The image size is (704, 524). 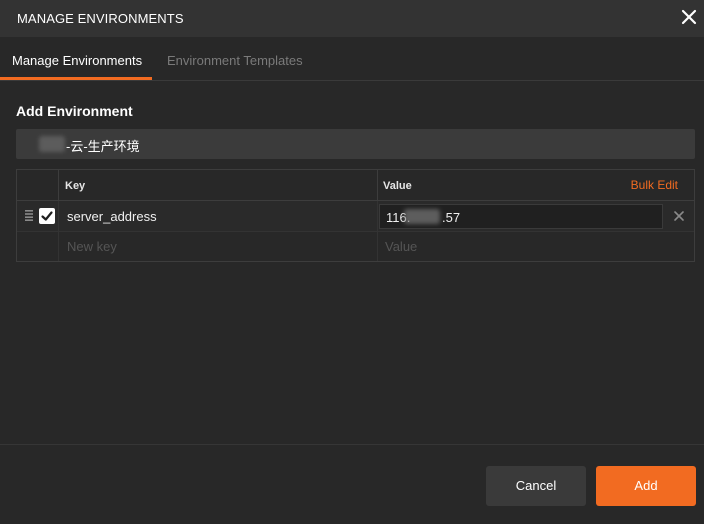 I want to click on tab-environment-templates: Environment Templates, so click(x=235, y=58).